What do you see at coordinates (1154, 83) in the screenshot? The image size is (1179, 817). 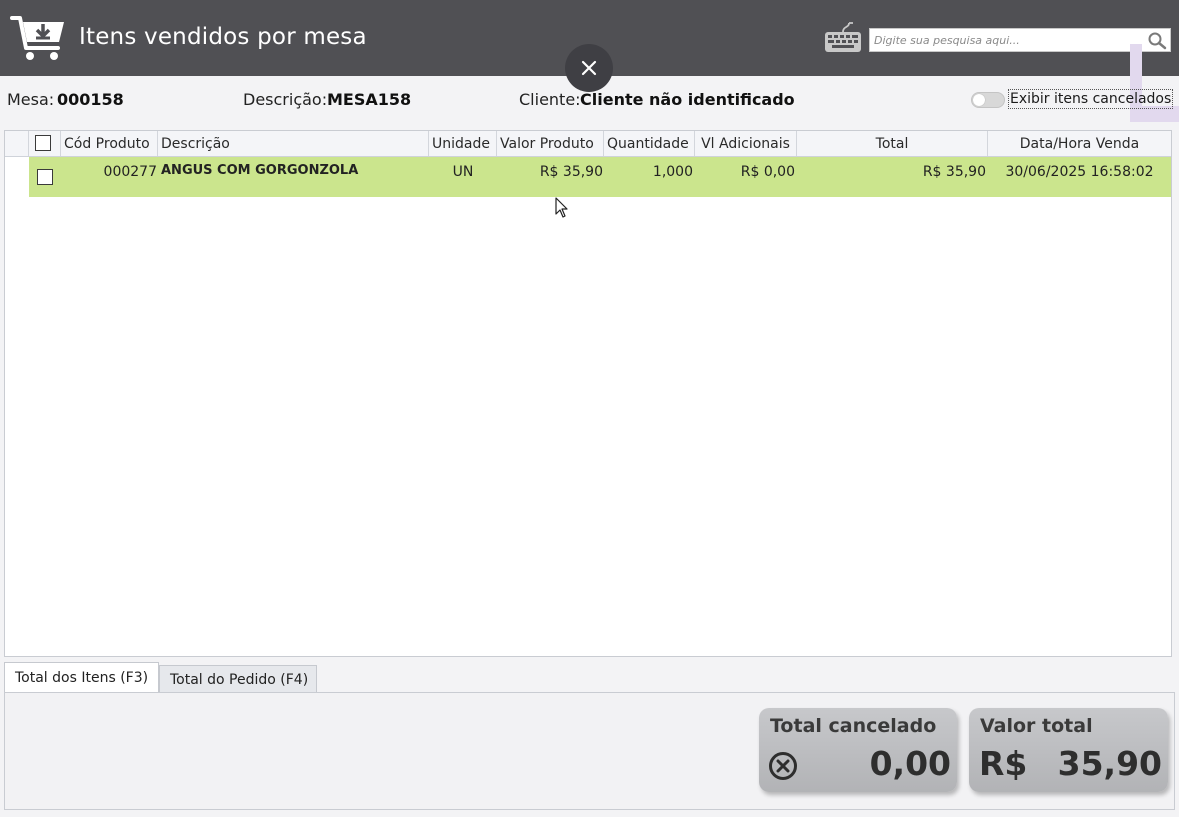 I see `decorative-accent` at bounding box center [1154, 83].